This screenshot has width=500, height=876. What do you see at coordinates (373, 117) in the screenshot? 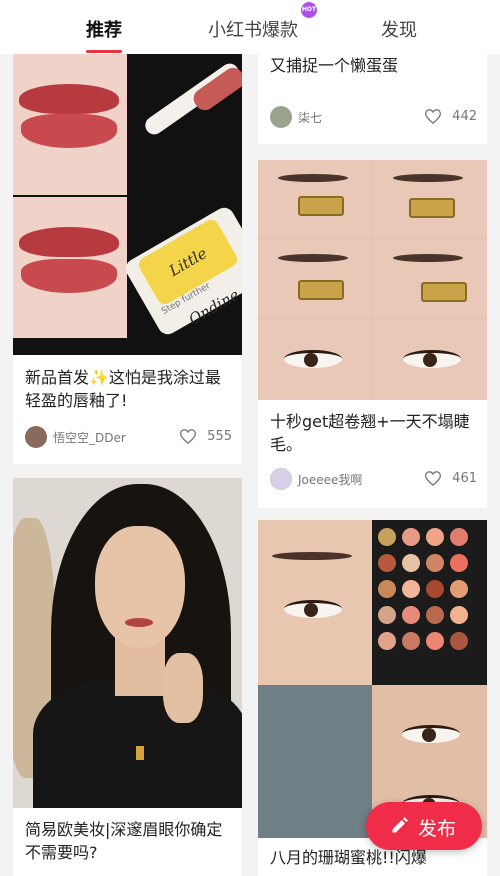
I see `note-meta: 柒七 442` at bounding box center [373, 117].